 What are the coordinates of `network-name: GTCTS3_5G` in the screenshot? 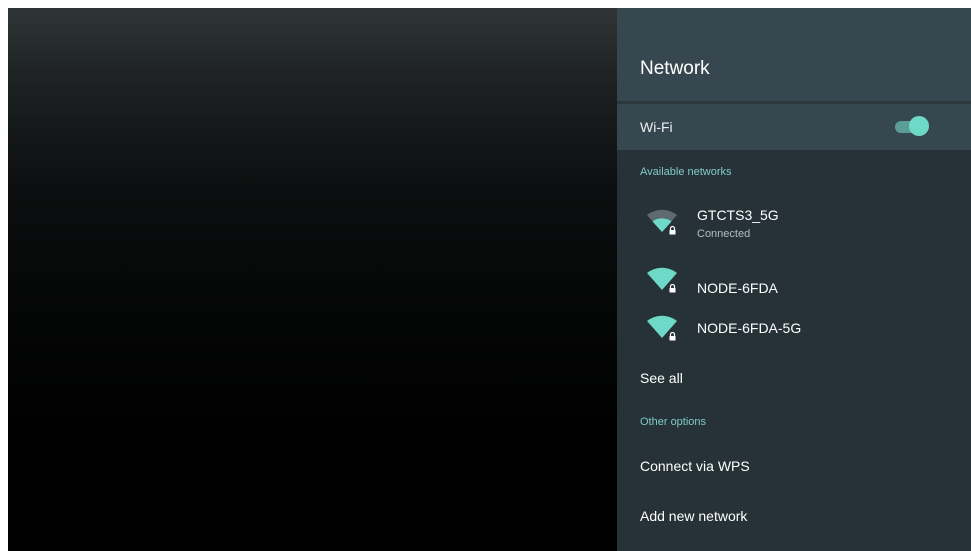 It's located at (738, 215).